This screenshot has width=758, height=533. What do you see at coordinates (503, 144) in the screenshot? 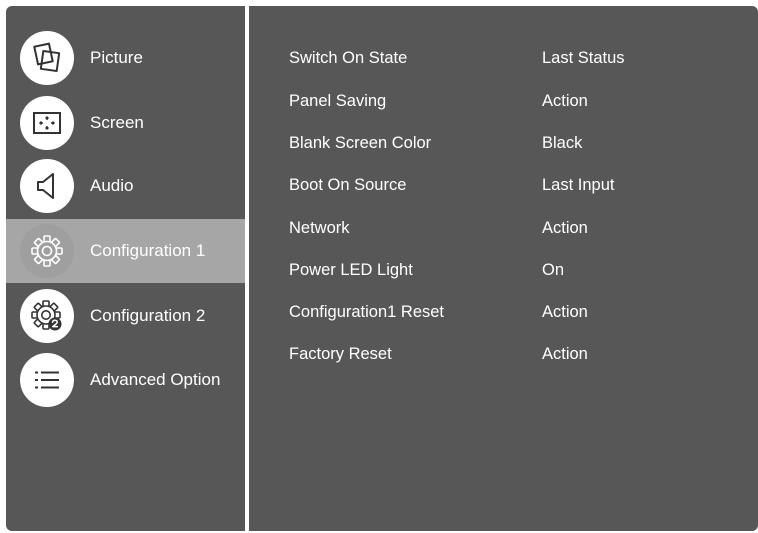
I see `setting-row-blank-screen-color: Blank Screen Color Black` at bounding box center [503, 144].